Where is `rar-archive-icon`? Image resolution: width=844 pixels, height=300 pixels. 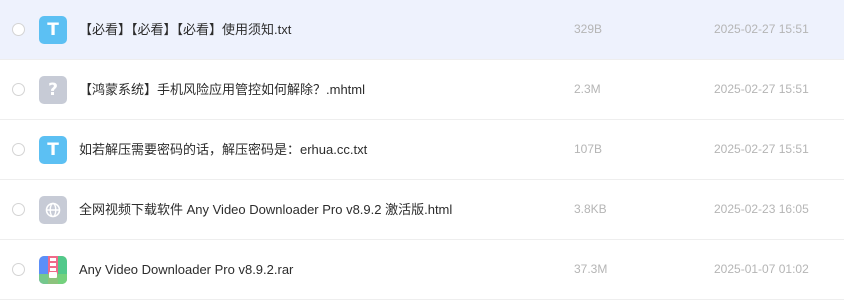
rar-archive-icon is located at coordinates (53, 270).